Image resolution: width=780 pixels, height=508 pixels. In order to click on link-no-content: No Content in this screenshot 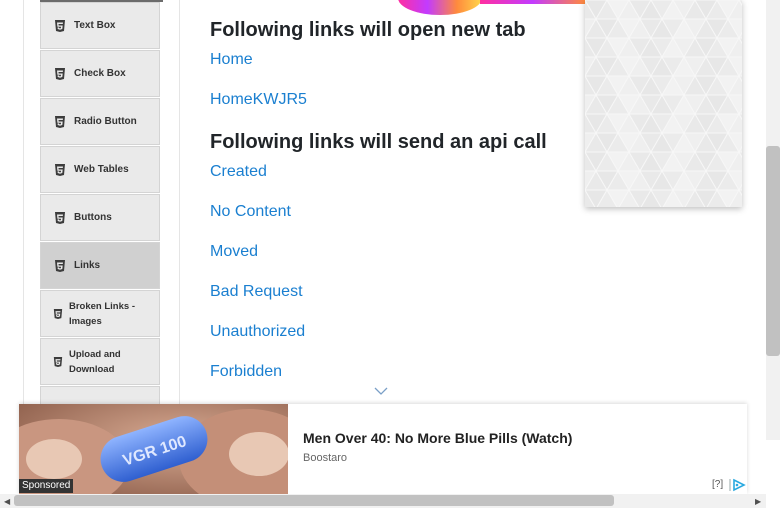, I will do `click(250, 212)`.